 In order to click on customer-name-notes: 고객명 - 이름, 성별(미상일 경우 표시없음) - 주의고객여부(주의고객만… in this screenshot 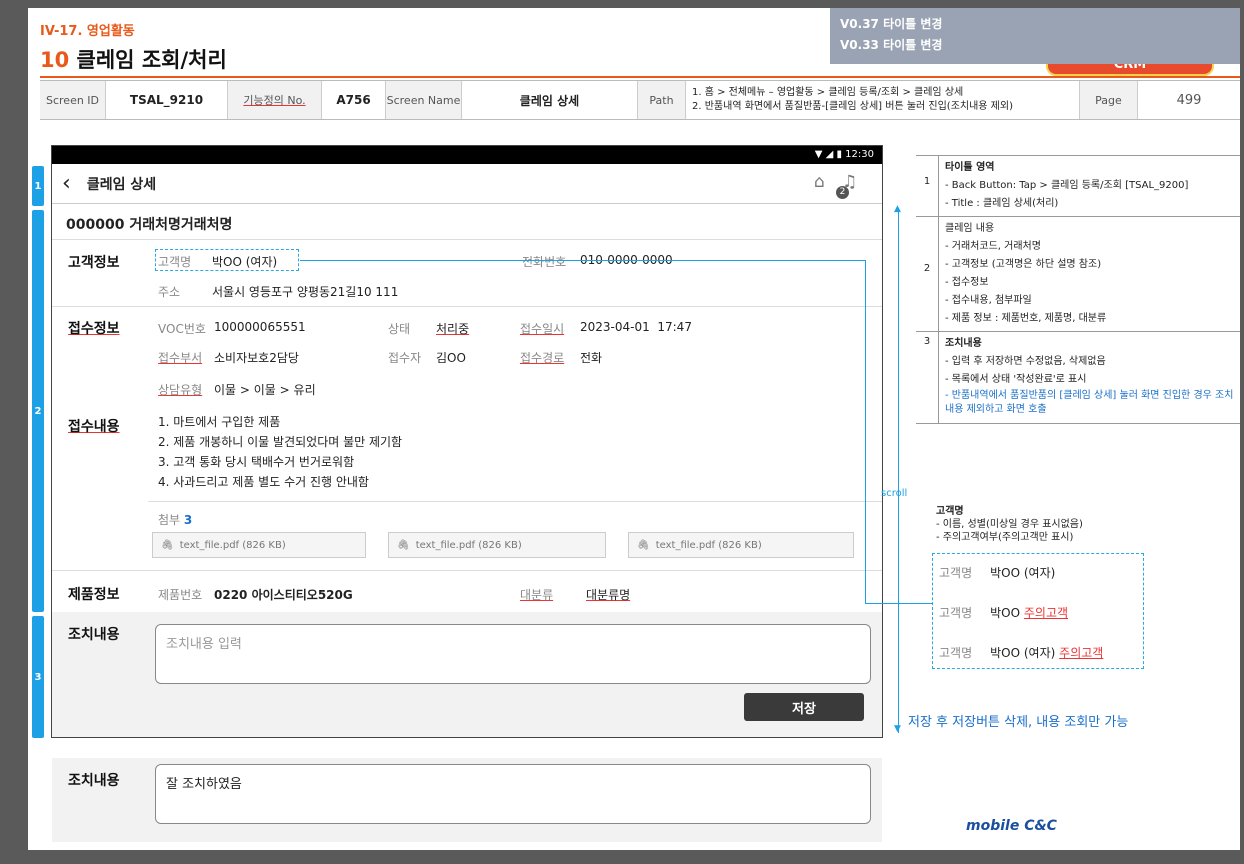, I will do `click(1009, 524)`.